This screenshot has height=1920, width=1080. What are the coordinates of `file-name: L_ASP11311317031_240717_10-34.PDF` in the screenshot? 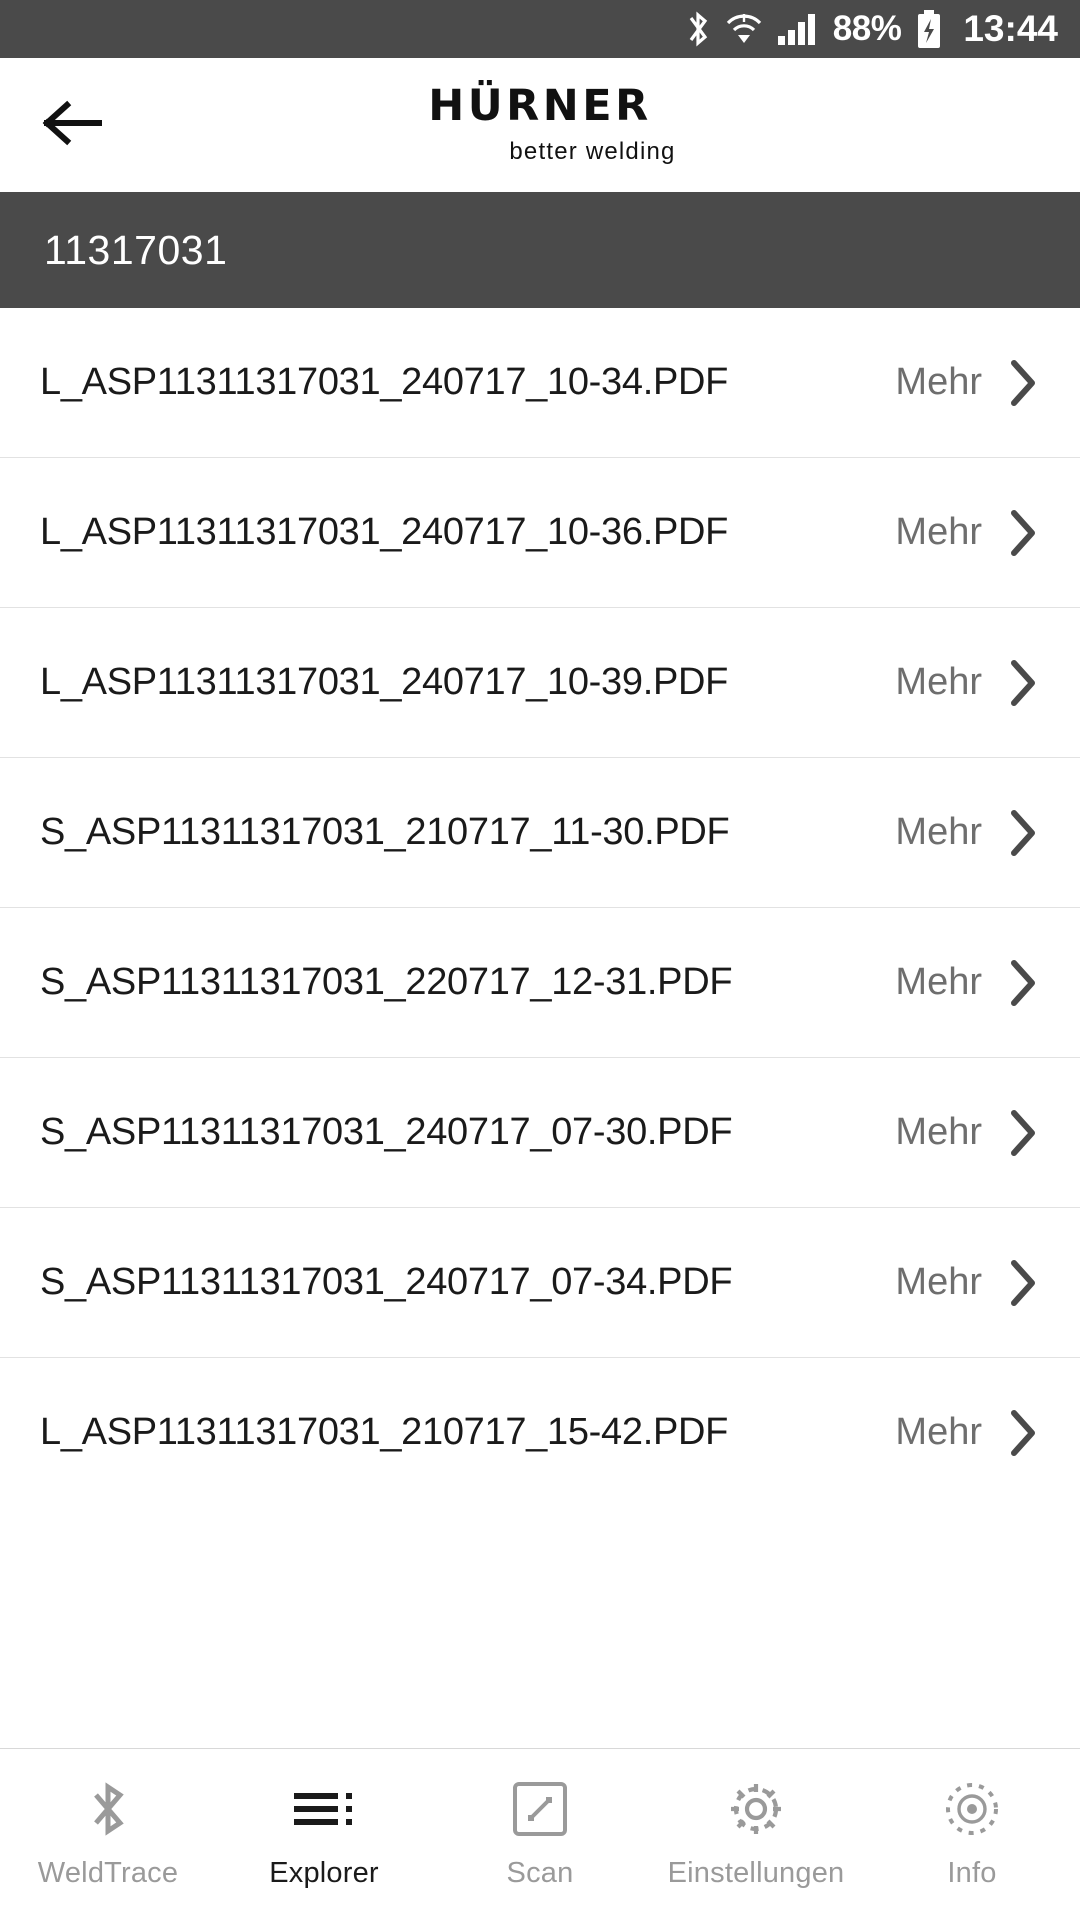 It's located at (384, 382).